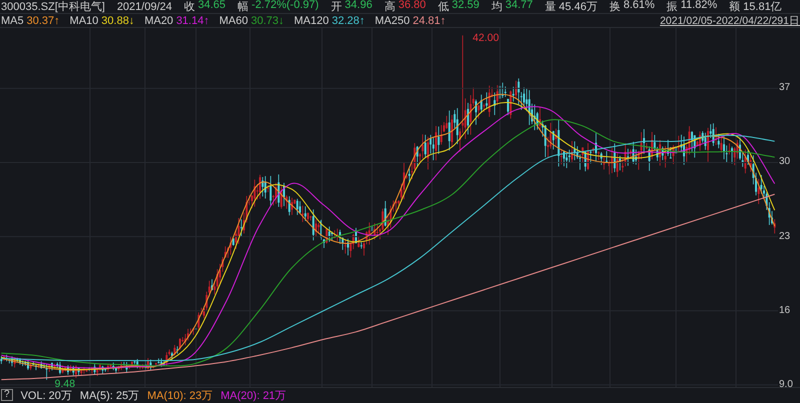 This screenshot has height=403, width=800. What do you see at coordinates (784, 236) in the screenshot?
I see `price-axis-label: 23` at bounding box center [784, 236].